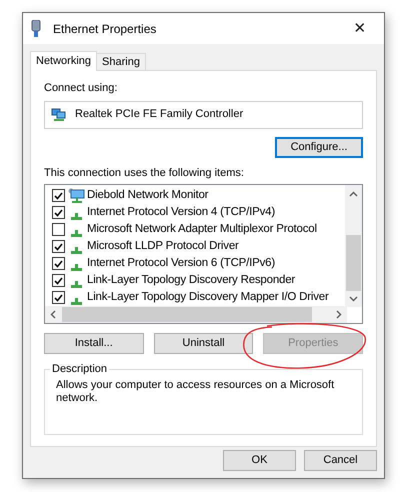  Describe the element at coordinates (339, 314) in the screenshot. I see `scroll-right-icon` at that location.